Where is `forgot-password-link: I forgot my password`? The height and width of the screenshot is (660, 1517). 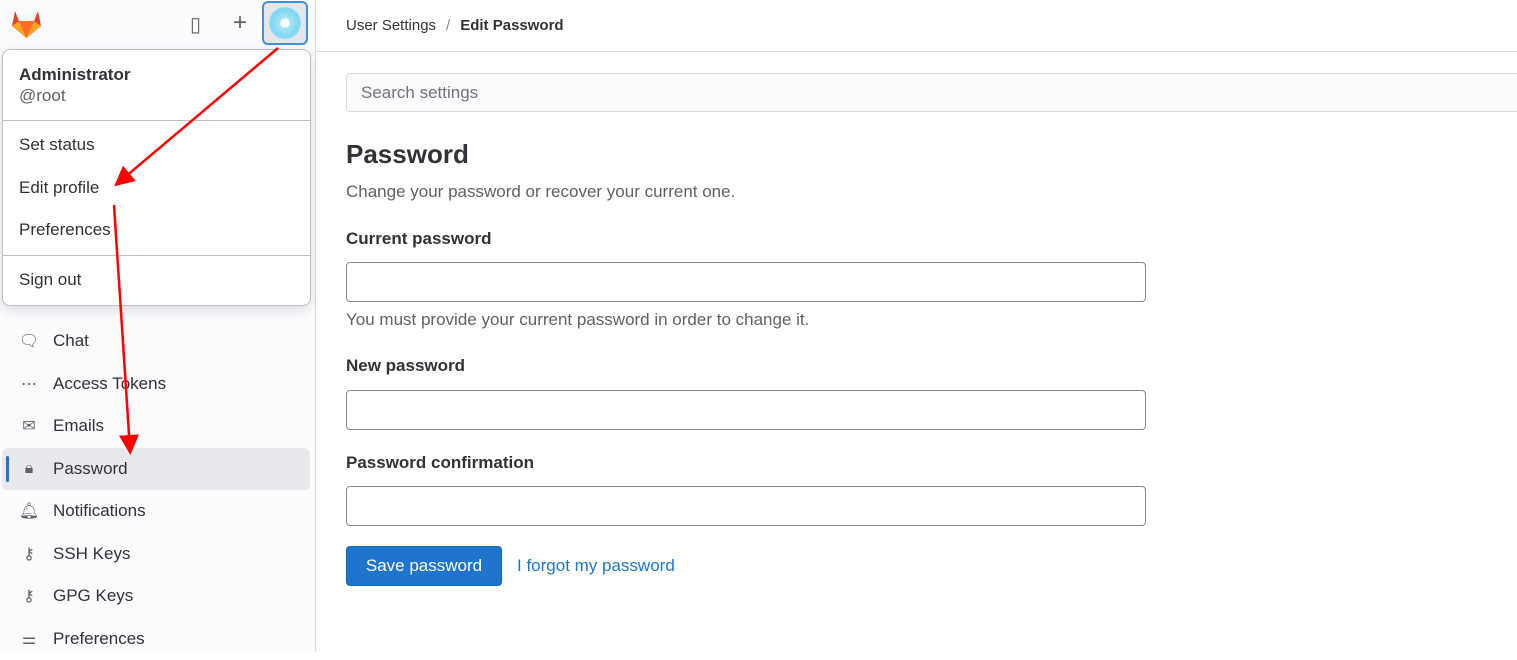
forgot-password-link: I forgot my password is located at coordinates (596, 566).